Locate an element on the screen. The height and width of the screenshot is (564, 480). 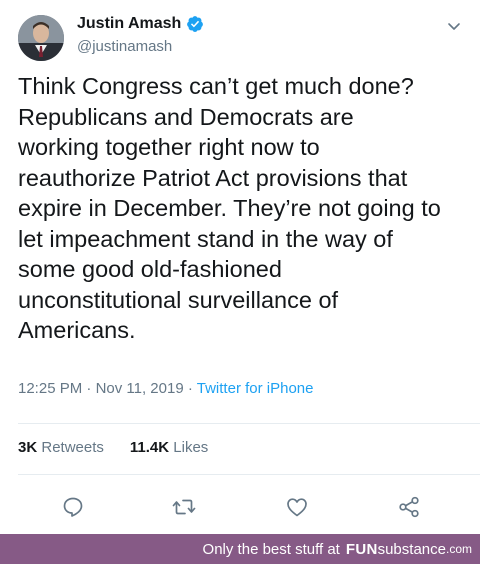
share-icon is located at coordinates (409, 507).